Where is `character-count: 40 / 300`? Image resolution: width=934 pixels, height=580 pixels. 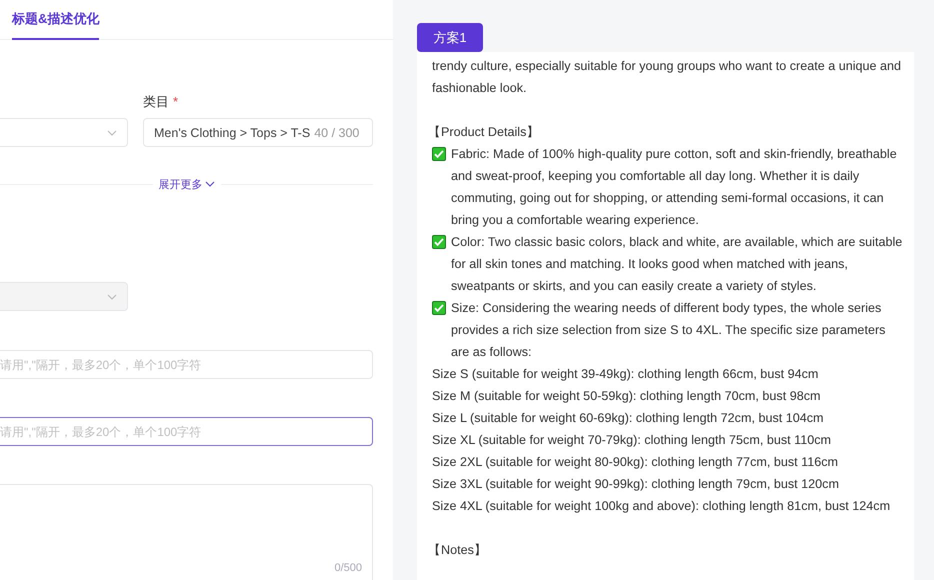
character-count: 40 / 300 is located at coordinates (337, 133).